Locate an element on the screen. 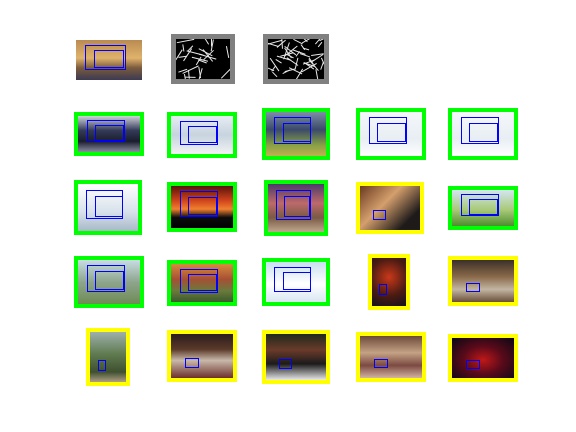 Image resolution: width=576 pixels, height=432 pixels. query-image is located at coordinates (109, 60).